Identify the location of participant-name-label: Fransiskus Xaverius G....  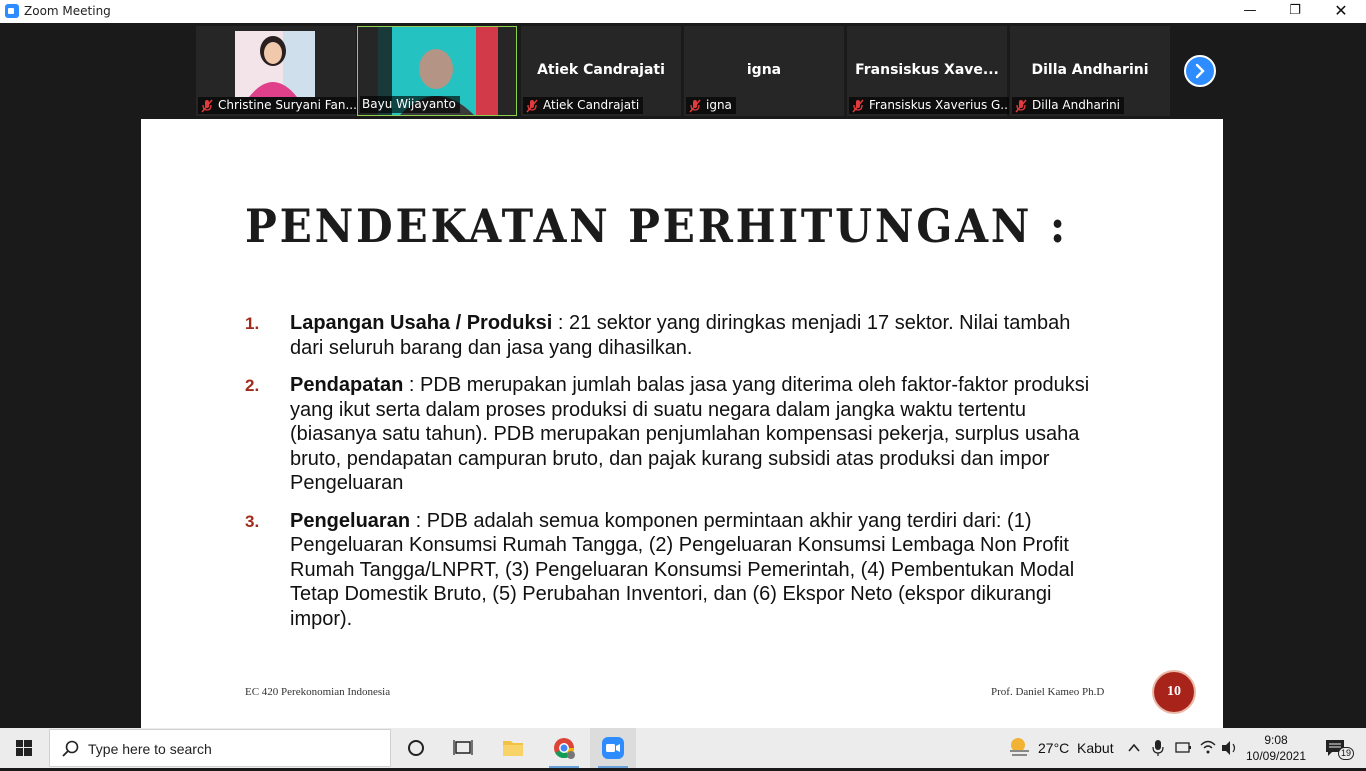
(929, 105).